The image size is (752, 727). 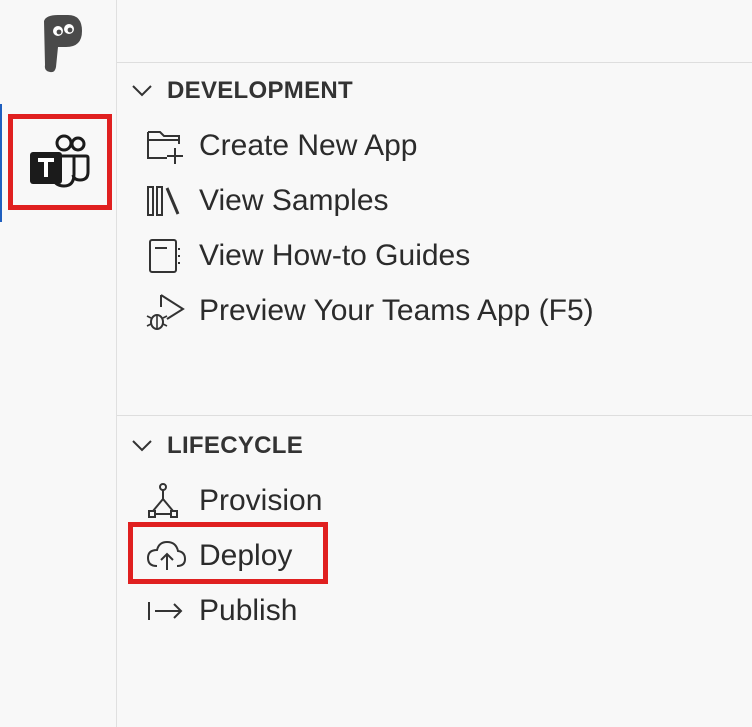 I want to click on view-how-to-guides-item: View How-to Guides, so click(x=307, y=256).